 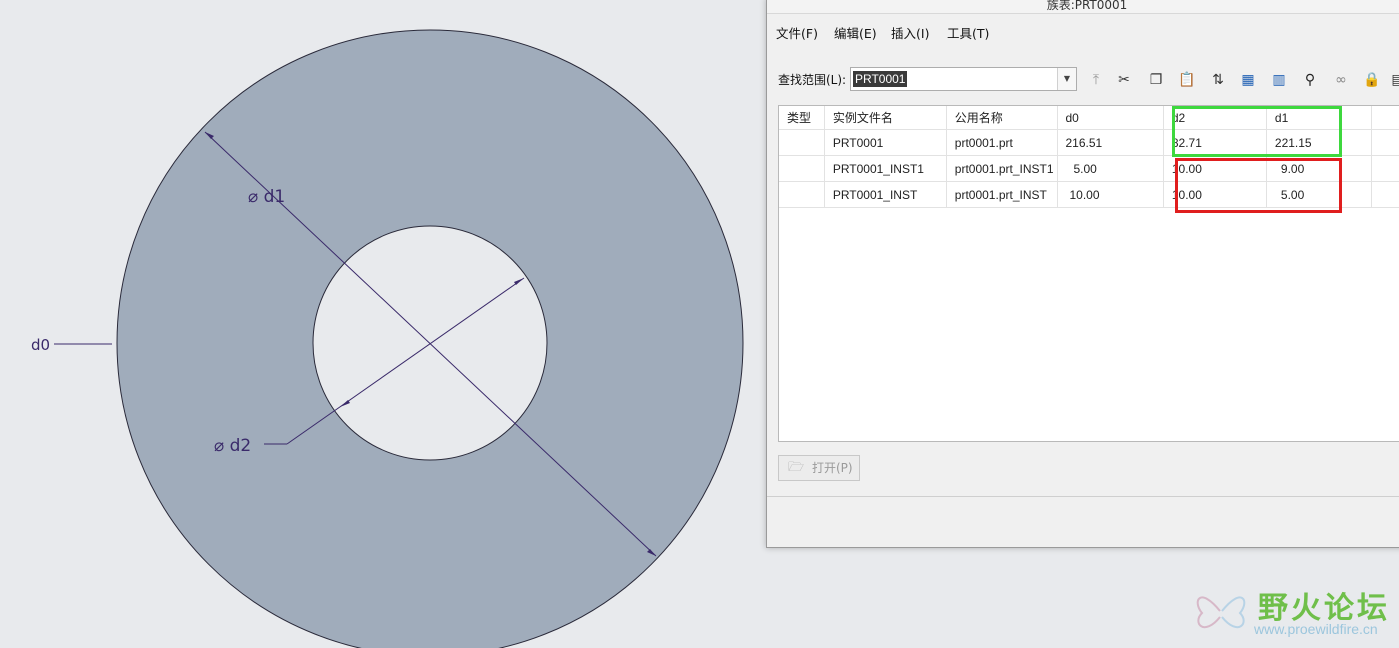 I want to click on cell-common: prt0001.prt_INST, so click(x=1002, y=194).